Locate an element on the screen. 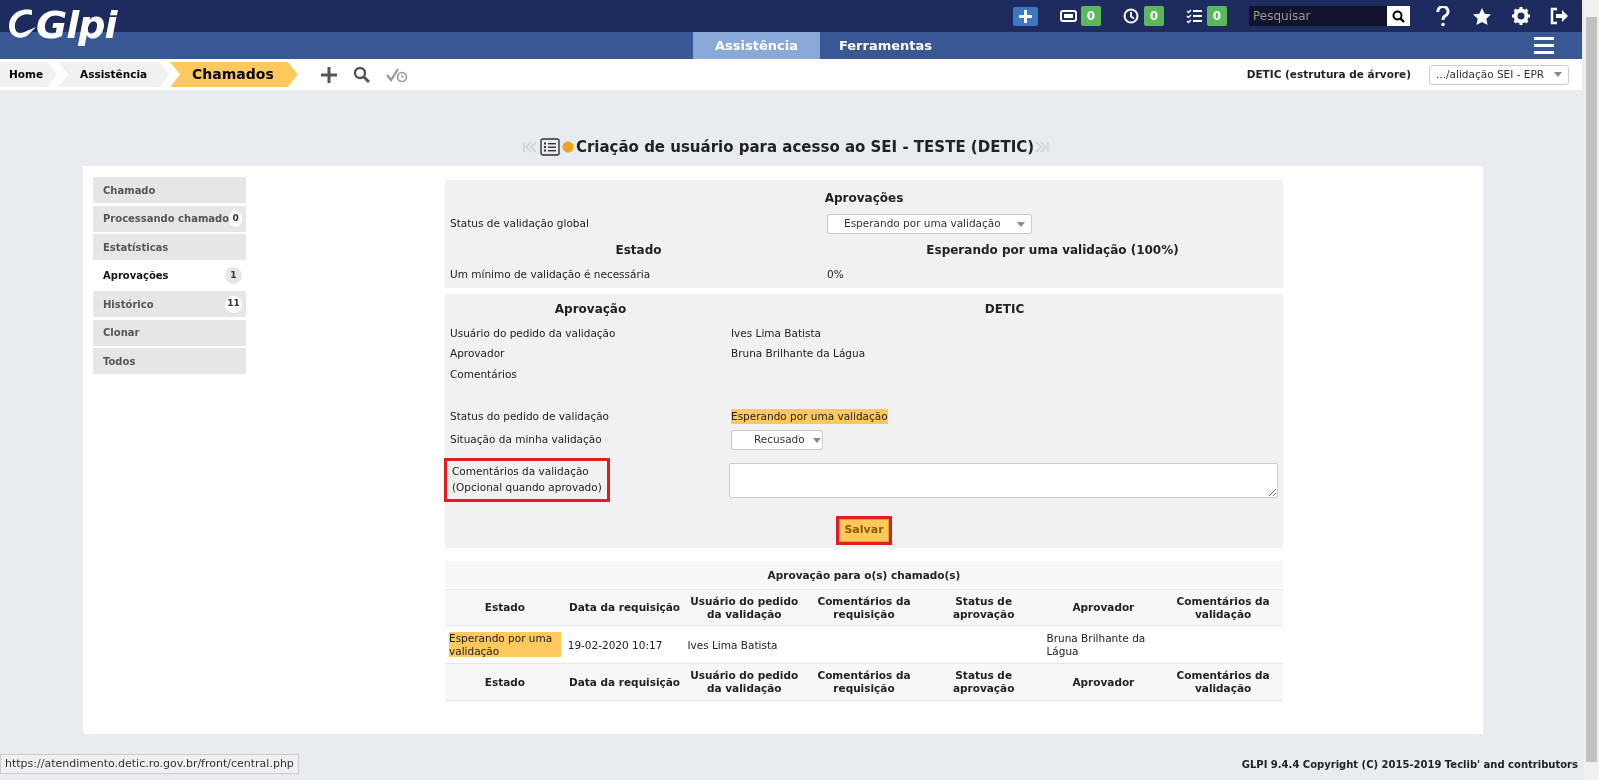 This screenshot has height=780, width=1599. comment-field is located at coordinates (1003, 480).